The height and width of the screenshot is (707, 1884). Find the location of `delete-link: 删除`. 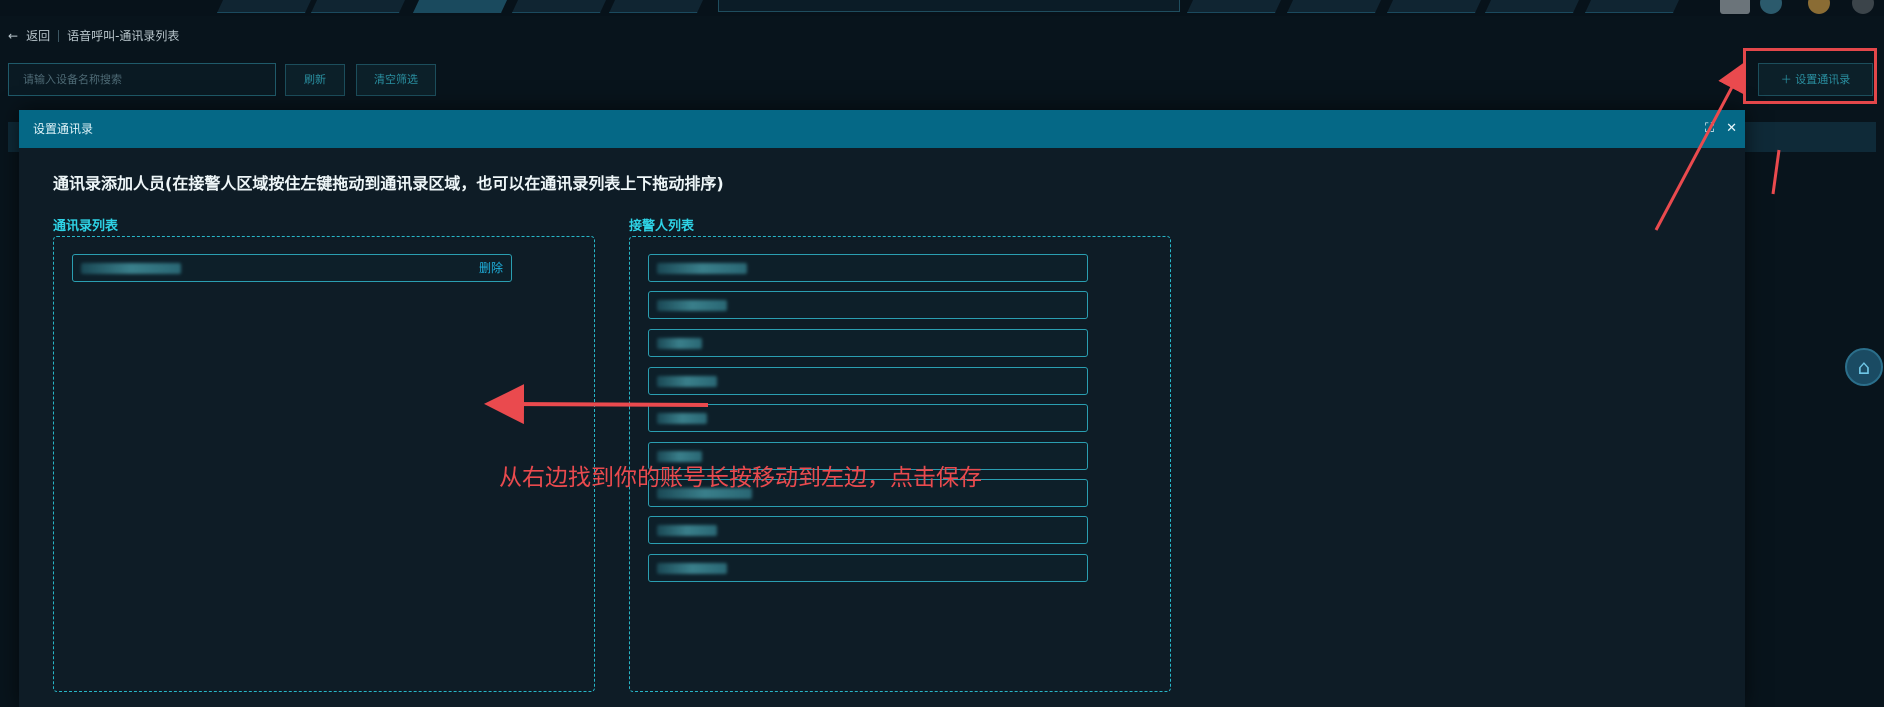

delete-link: 删除 is located at coordinates (491, 268).